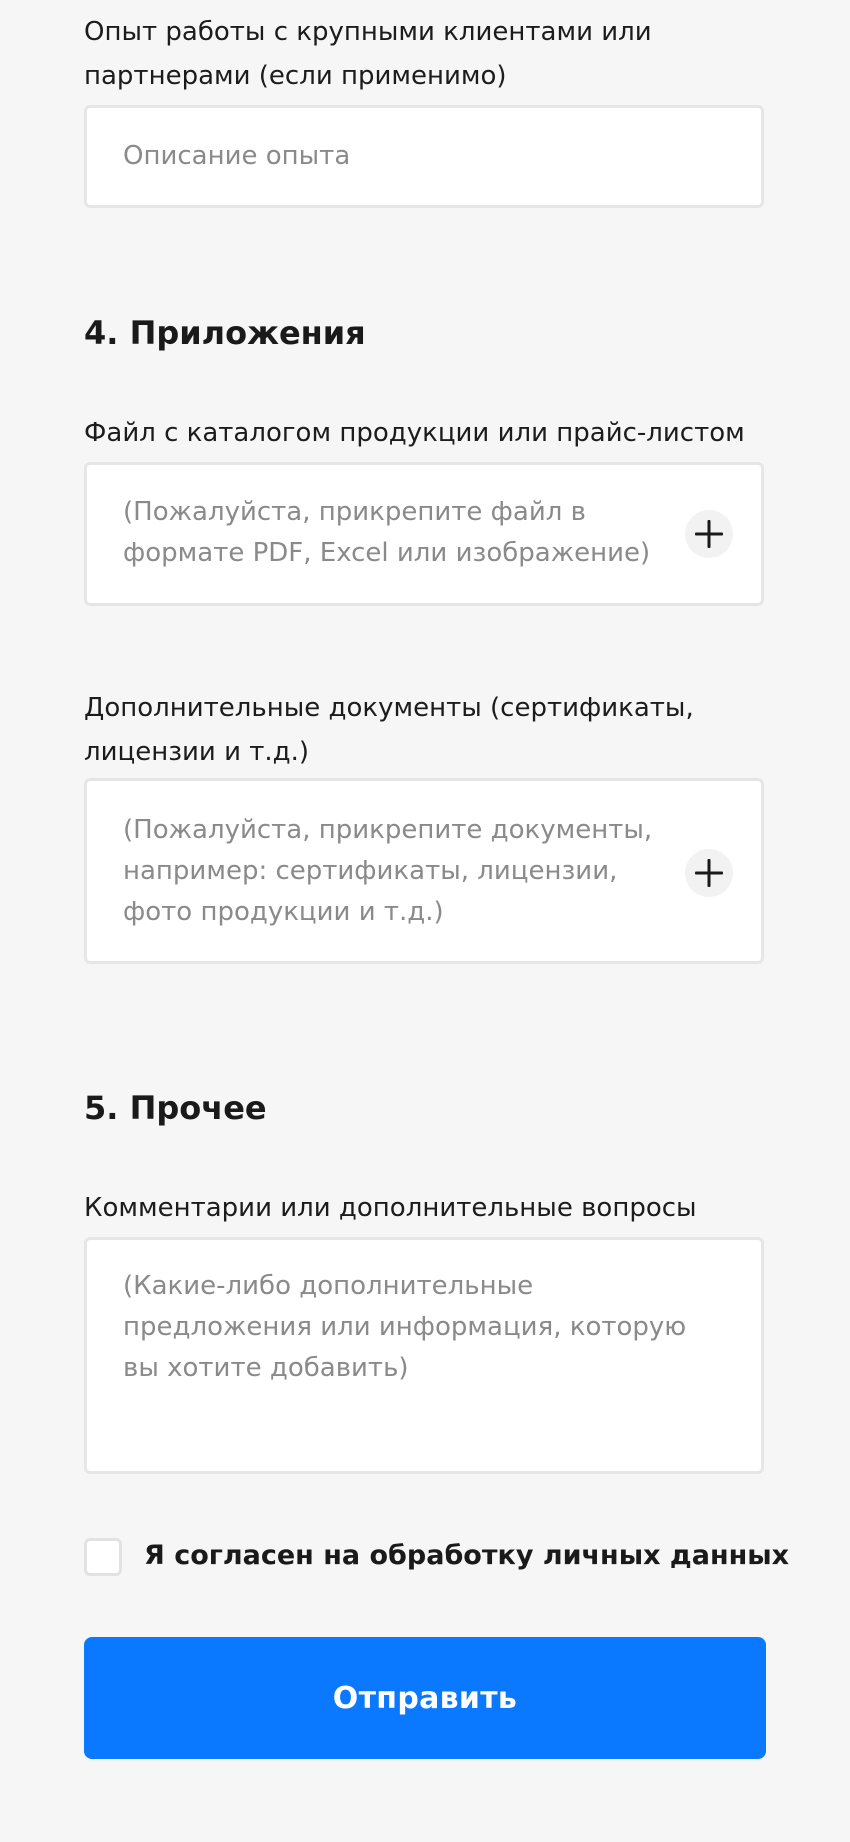 This screenshot has height=1842, width=850. What do you see at coordinates (197, 752) in the screenshot?
I see `documents-label-line2: лицензии и т.д.)` at bounding box center [197, 752].